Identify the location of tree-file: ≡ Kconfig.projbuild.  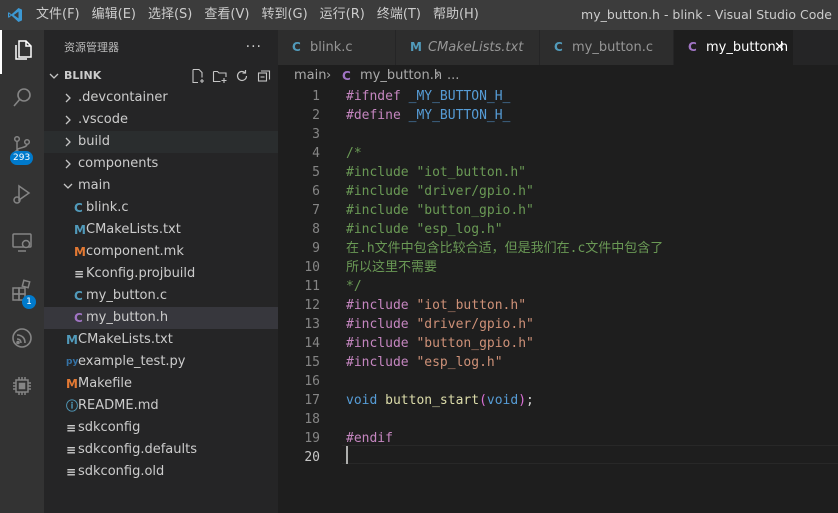
(161, 274).